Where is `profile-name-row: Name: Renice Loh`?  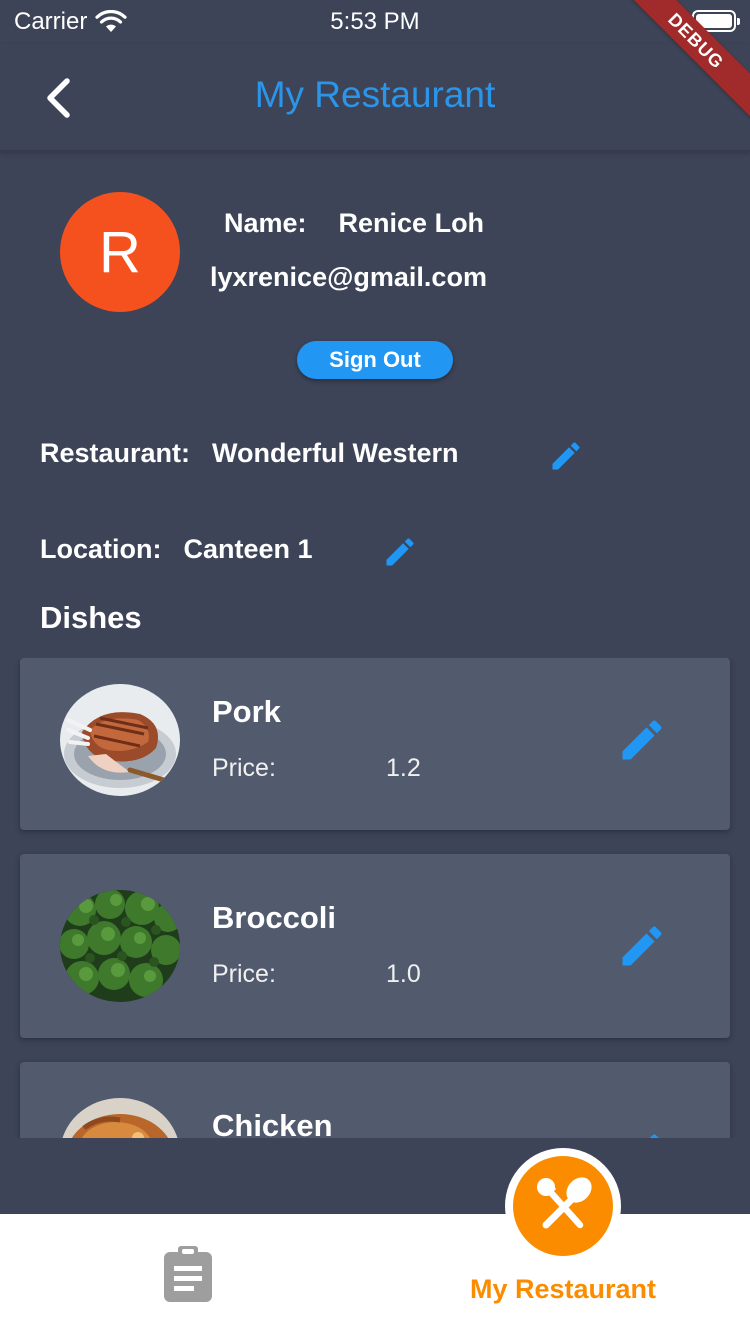
profile-name-row: Name: Renice Loh is located at coordinates (354, 223).